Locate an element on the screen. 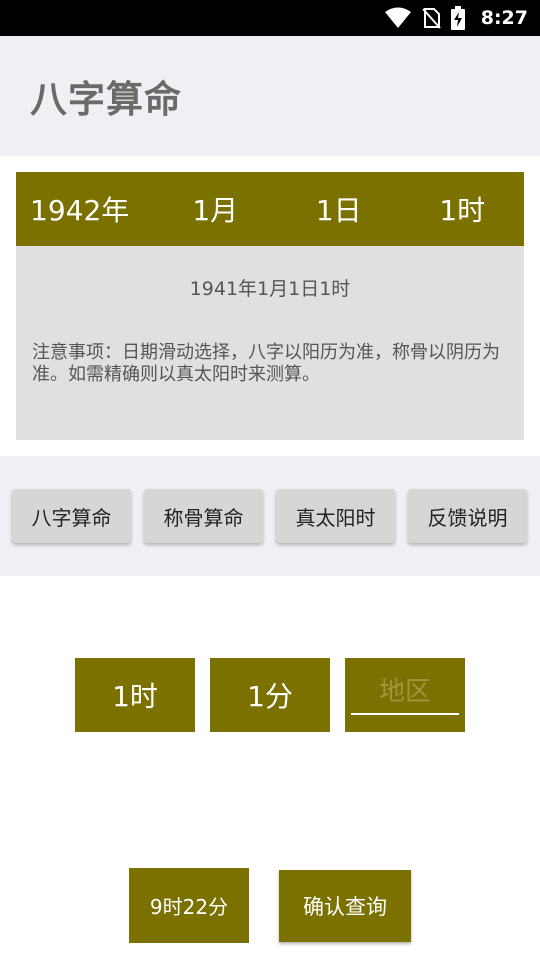  region-field is located at coordinates (405, 695).